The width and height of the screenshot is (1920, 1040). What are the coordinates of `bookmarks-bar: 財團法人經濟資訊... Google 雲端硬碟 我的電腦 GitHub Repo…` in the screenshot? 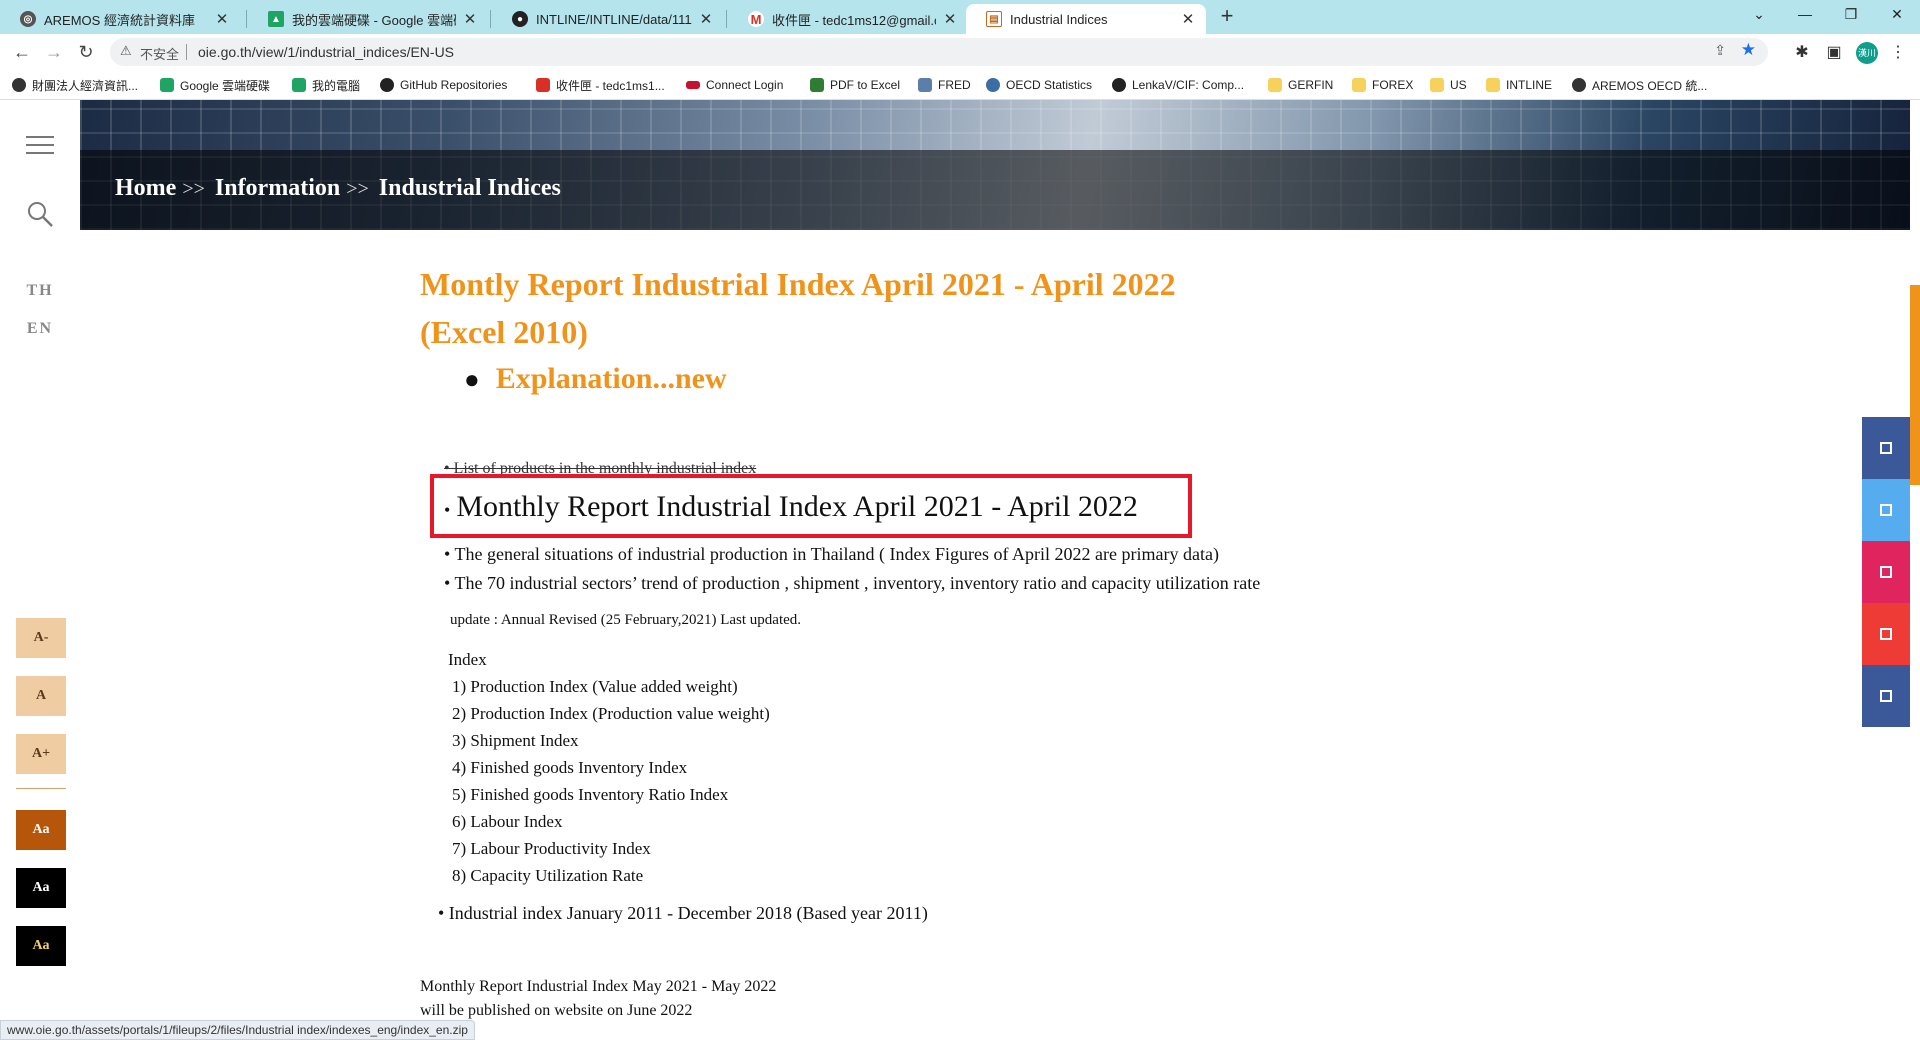 It's located at (960, 85).